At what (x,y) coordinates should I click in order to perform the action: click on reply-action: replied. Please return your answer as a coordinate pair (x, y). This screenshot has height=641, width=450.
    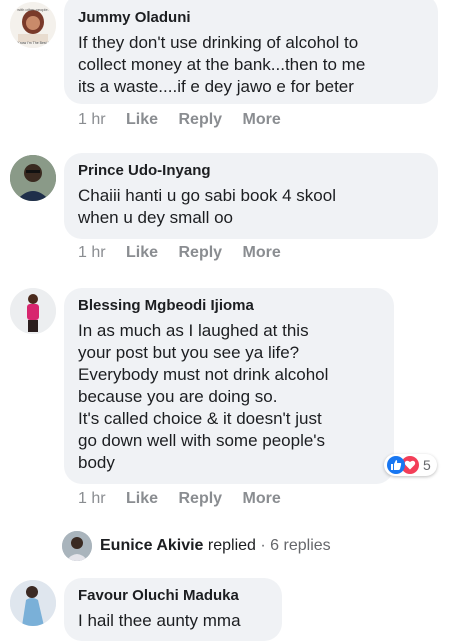
    Looking at the image, I should click on (231, 545).